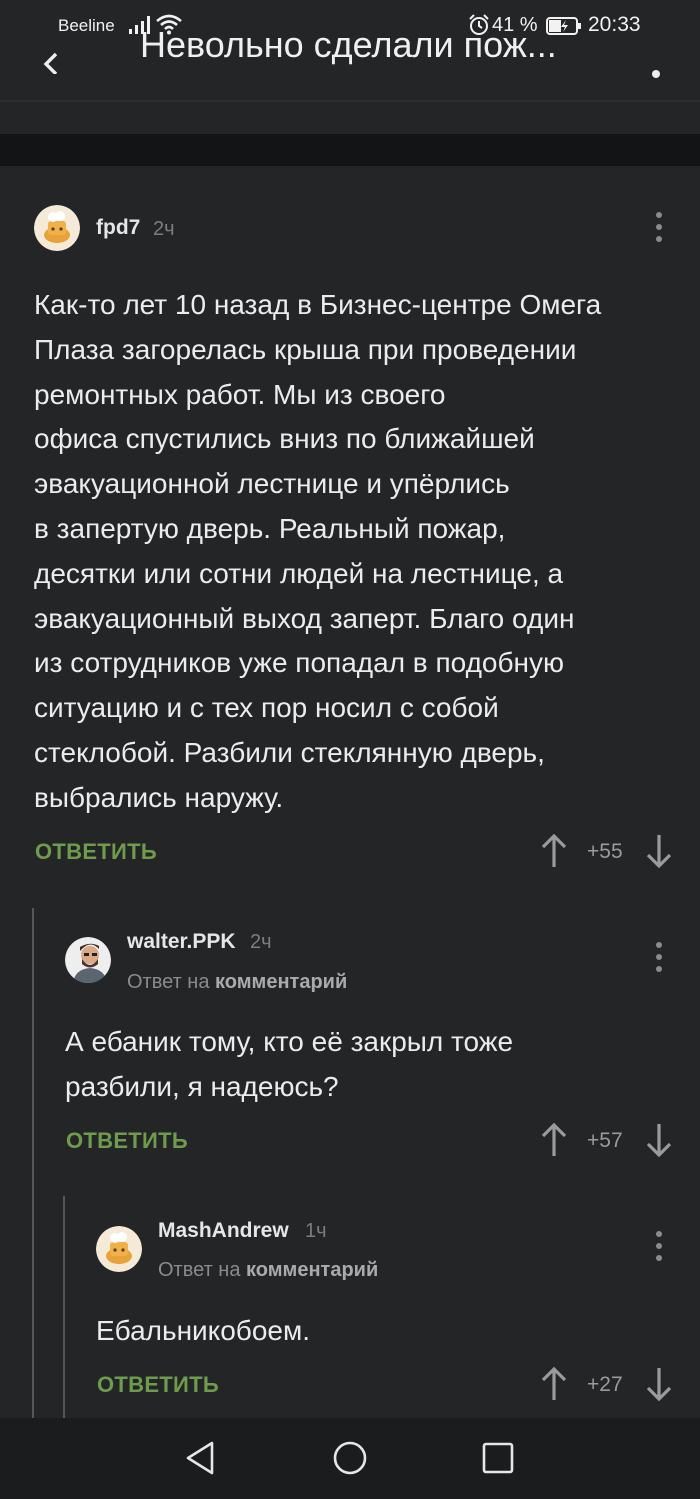 This screenshot has height=1499, width=700. What do you see at coordinates (381, 1331) in the screenshot?
I see `comment-text: Ебальникобоем.` at bounding box center [381, 1331].